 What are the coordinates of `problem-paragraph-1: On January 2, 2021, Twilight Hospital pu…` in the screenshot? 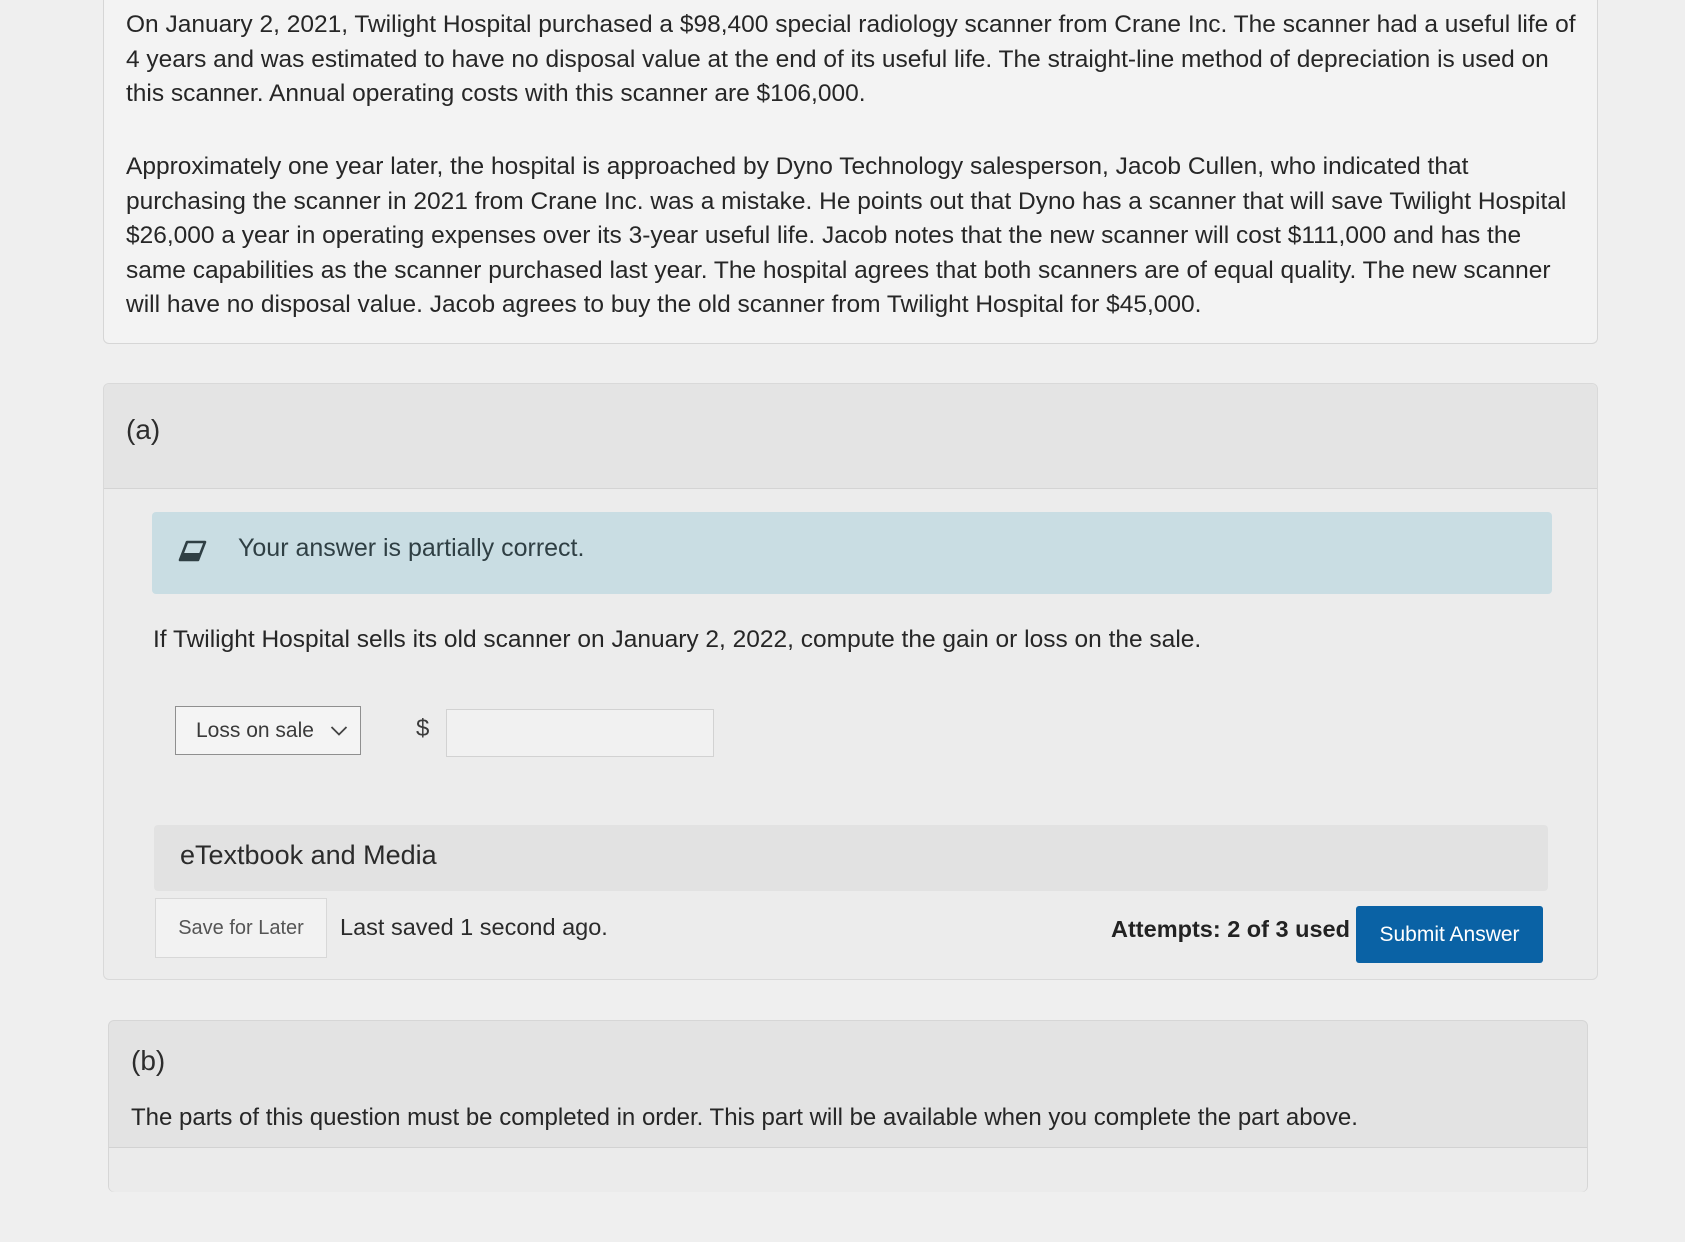 It's located at (851, 59).